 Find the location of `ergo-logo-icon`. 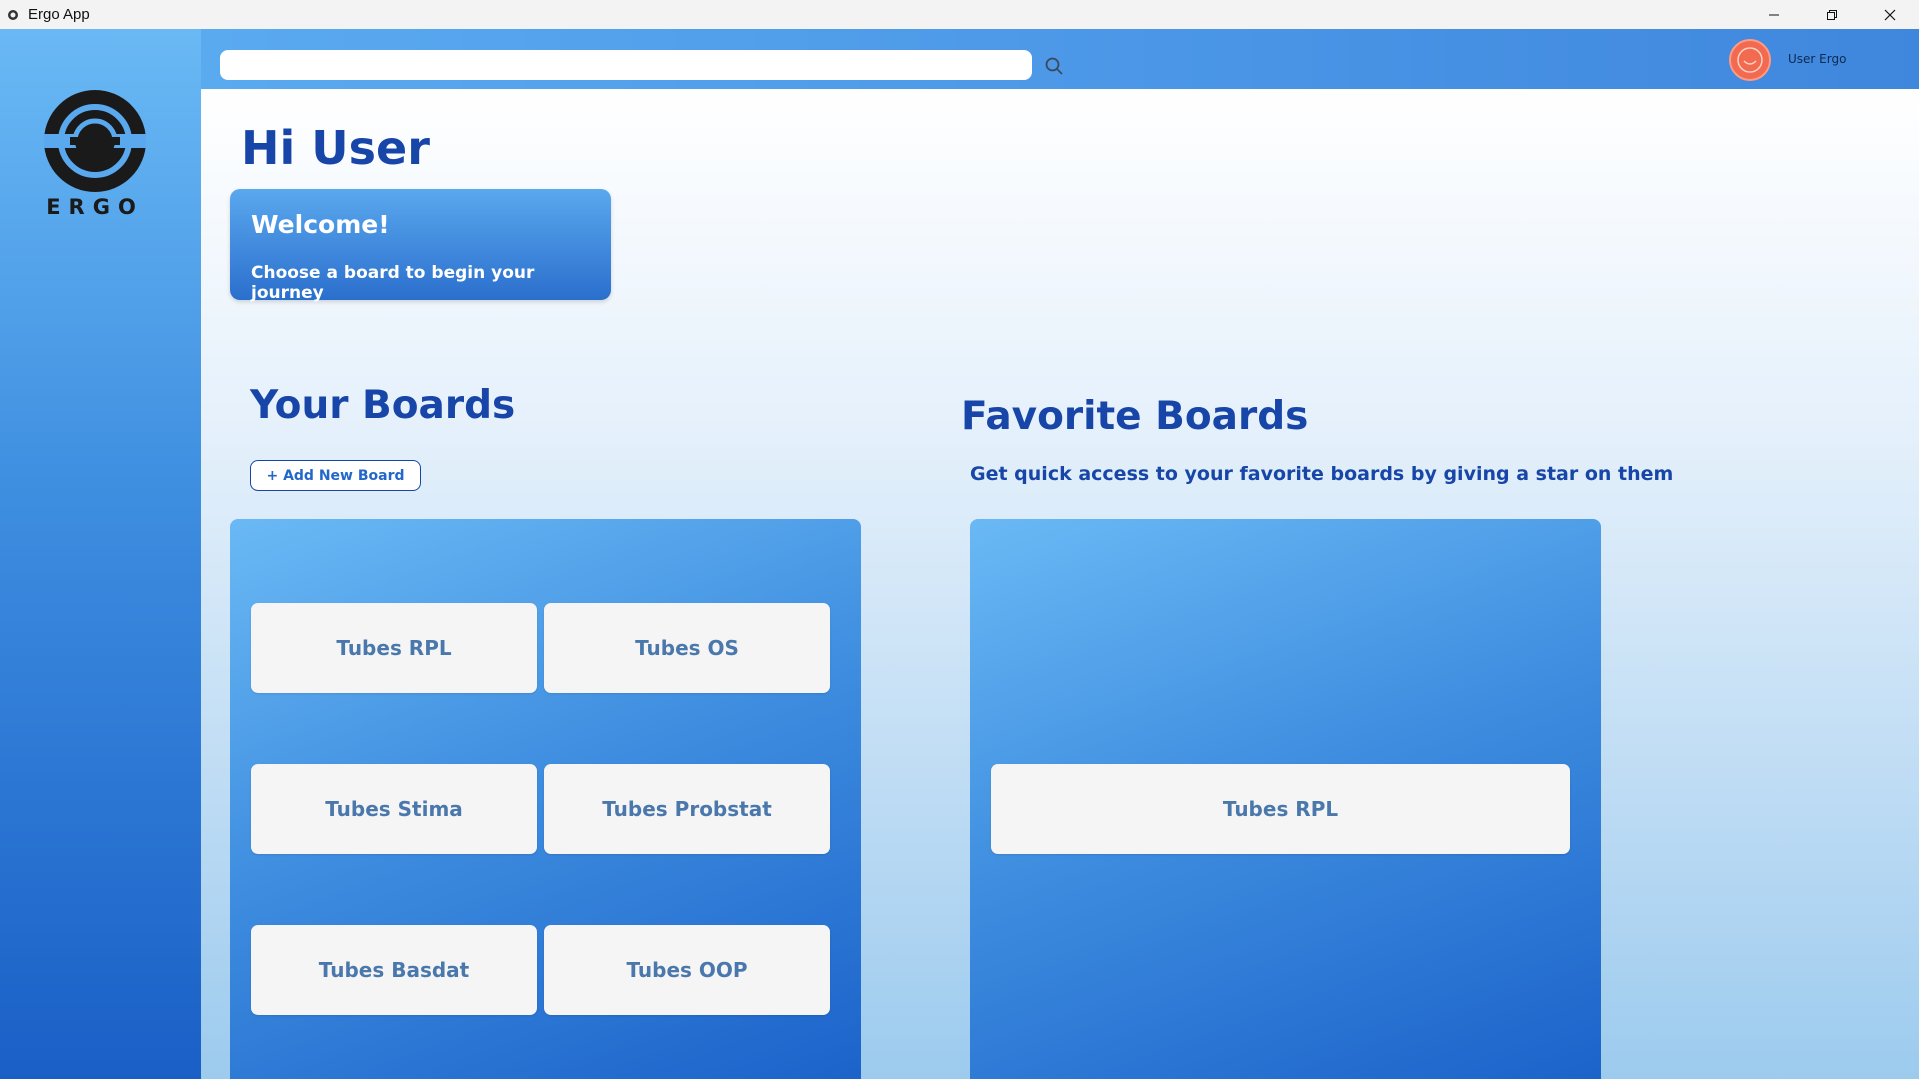

ergo-logo-icon is located at coordinates (95, 141).